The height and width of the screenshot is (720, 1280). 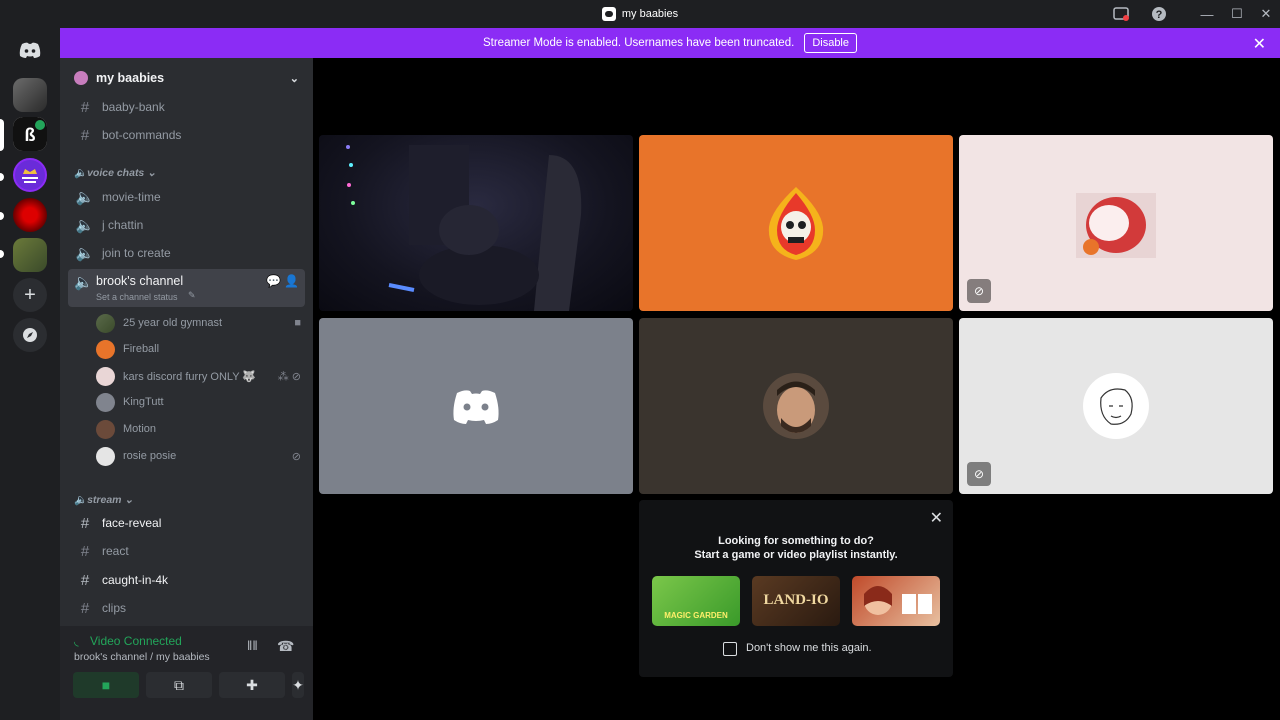 I want to click on noise-suppression-icon: ǁǁ, so click(x=252, y=645).